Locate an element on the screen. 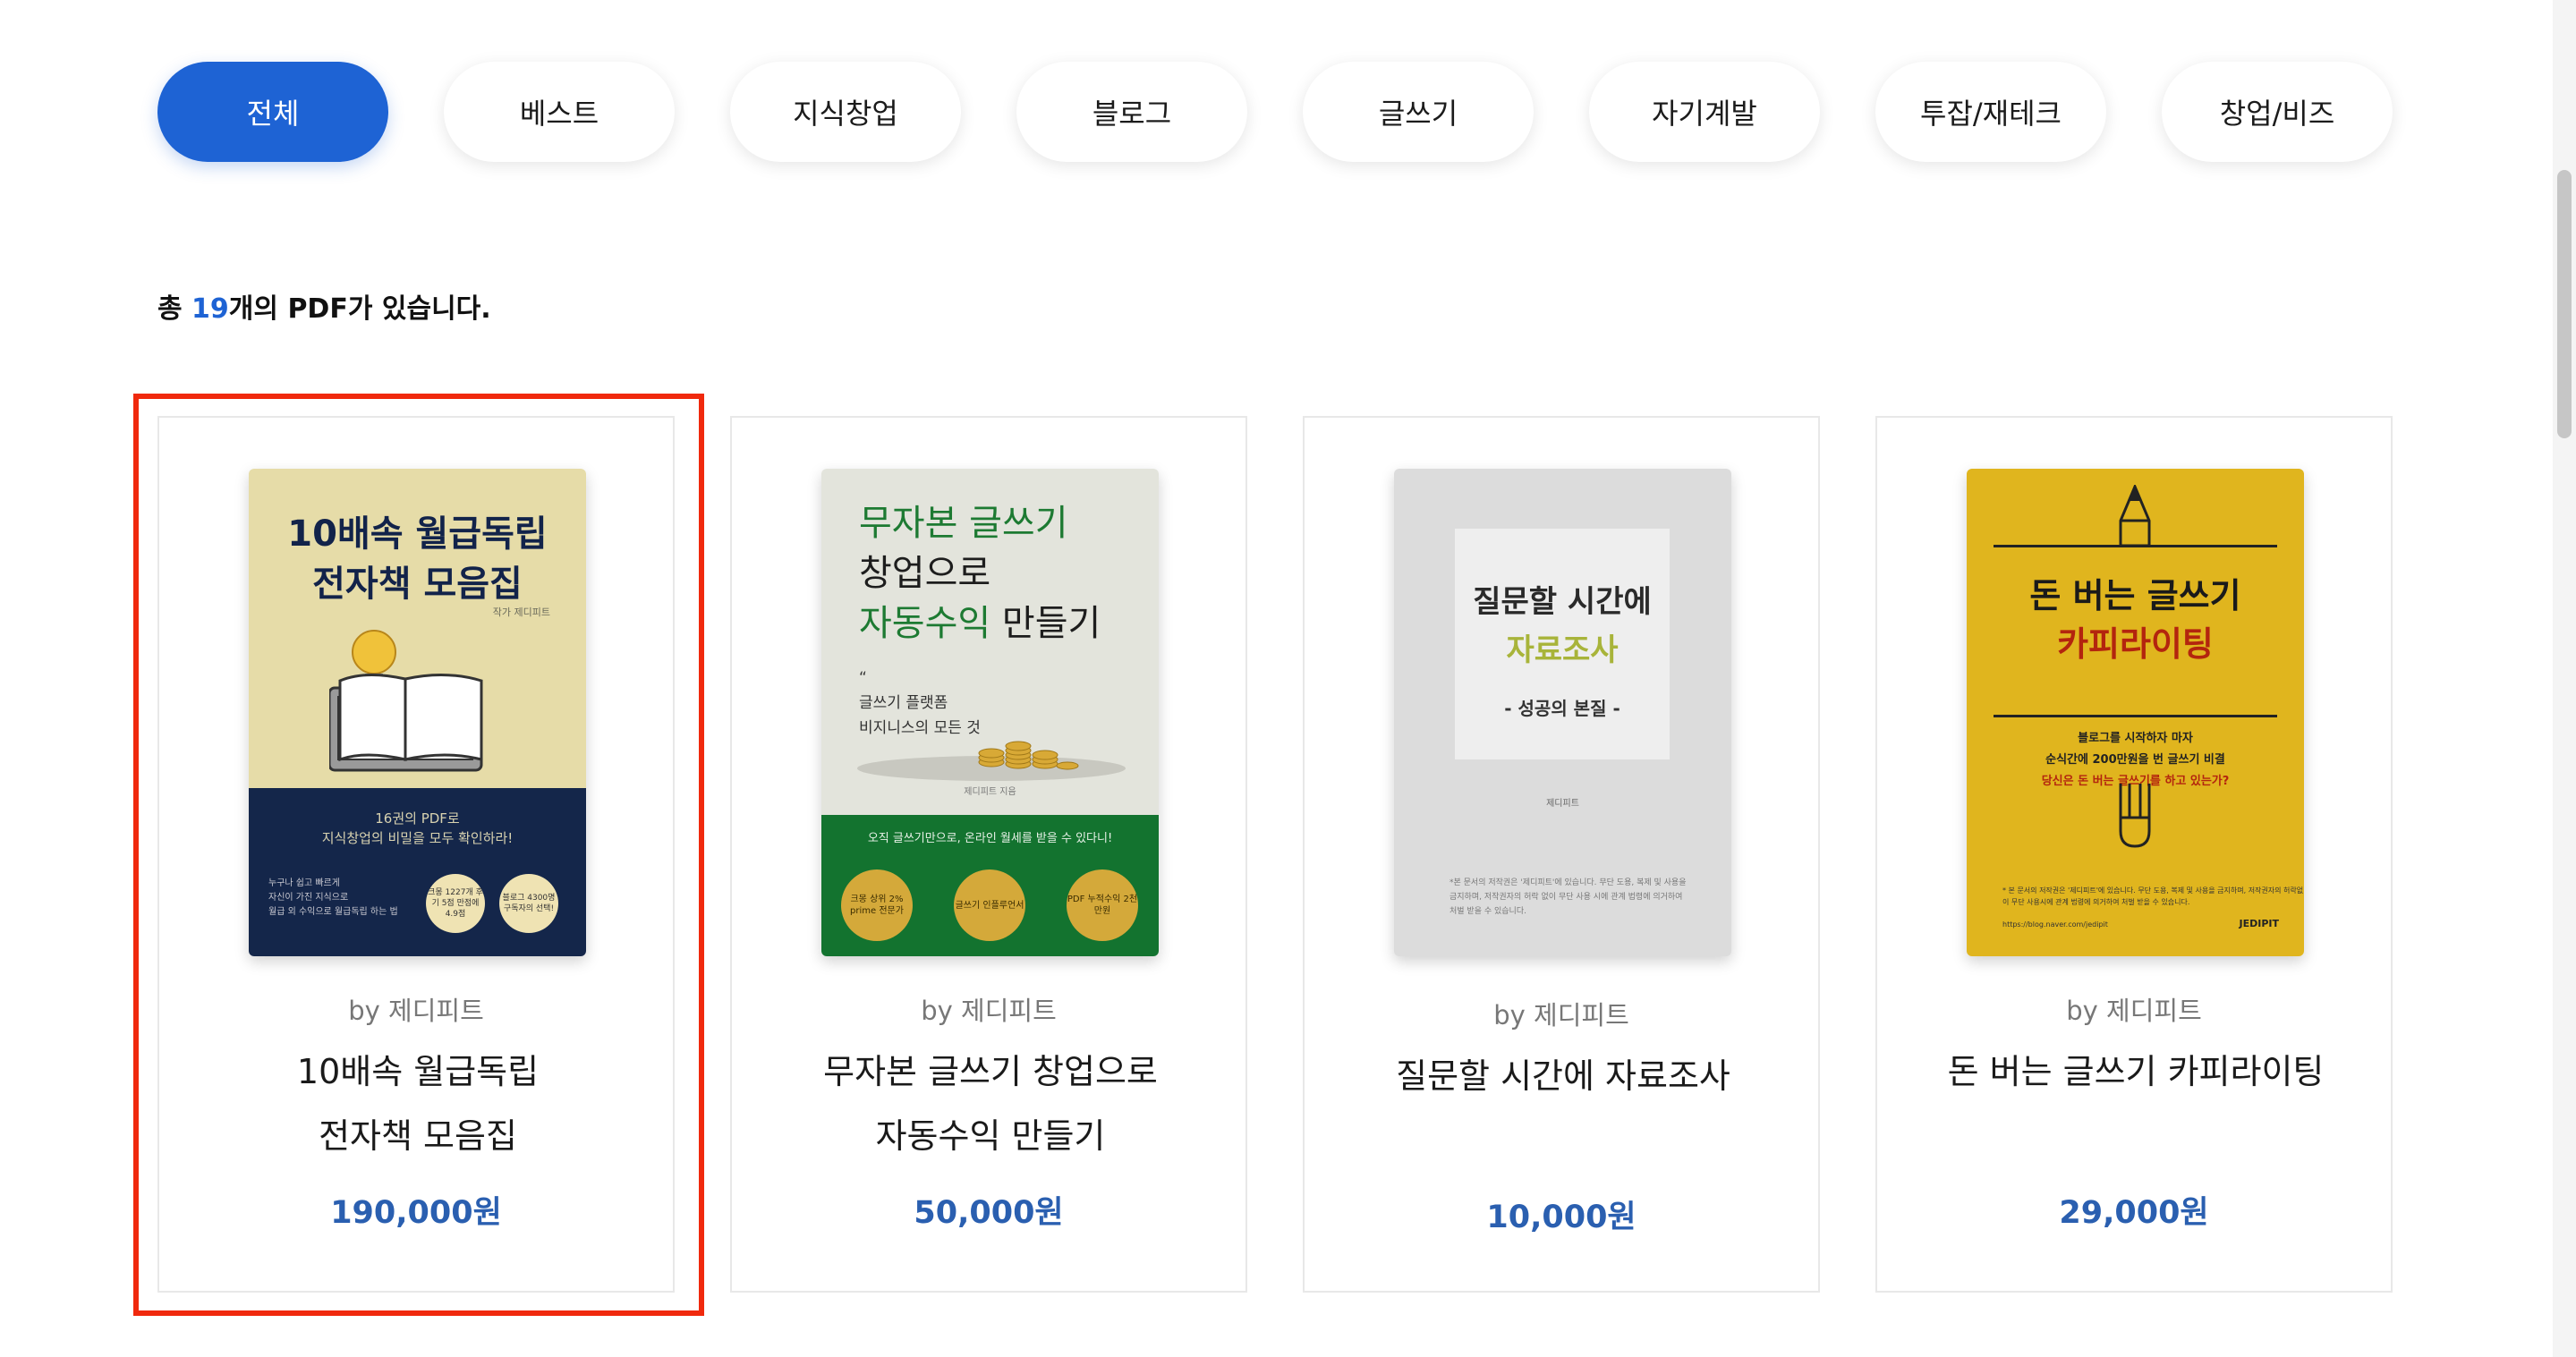 Image resolution: width=2576 pixels, height=1357 pixels. lightbulb-book-icon is located at coordinates (406, 701).